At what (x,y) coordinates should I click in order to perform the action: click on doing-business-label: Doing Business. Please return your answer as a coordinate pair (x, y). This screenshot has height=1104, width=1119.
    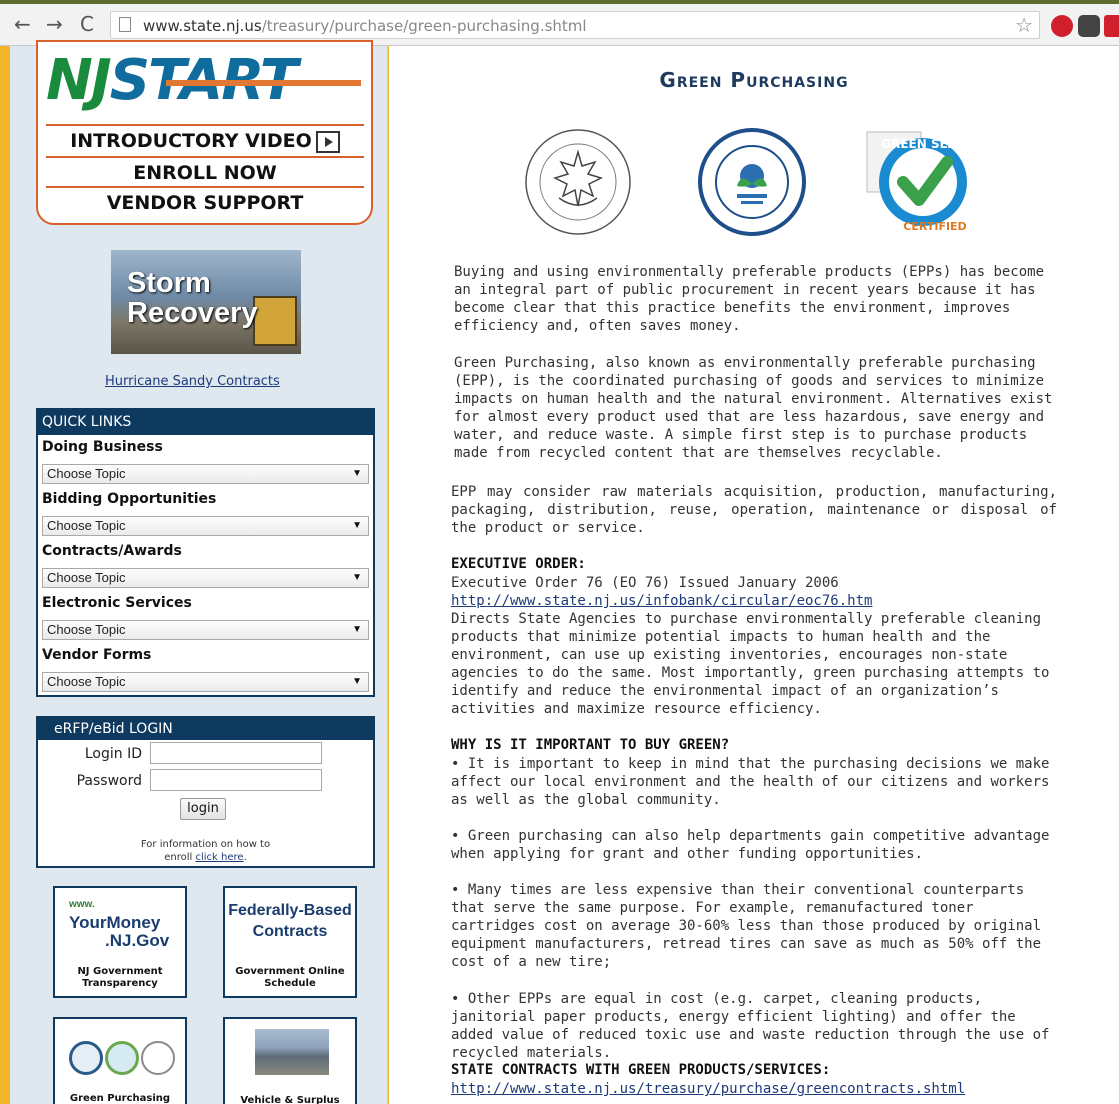
    Looking at the image, I should click on (102, 447).